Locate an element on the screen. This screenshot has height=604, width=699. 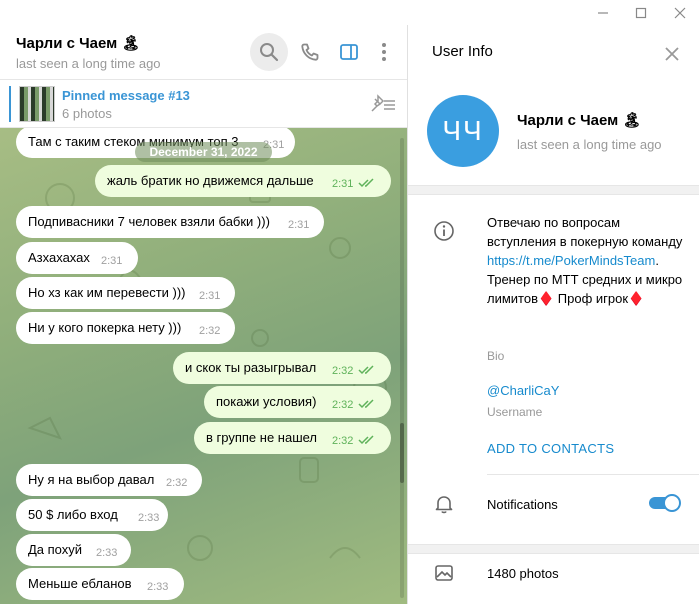
message-text: Ну я на выбор давал is located at coordinates (91, 479).